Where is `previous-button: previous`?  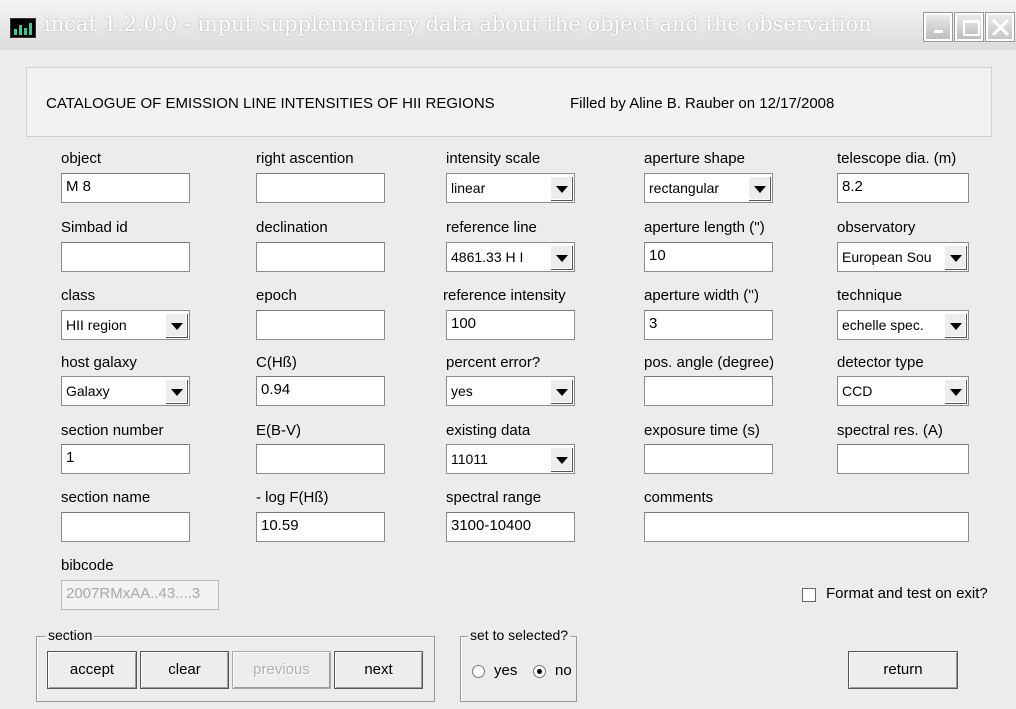 previous-button: previous is located at coordinates (281, 670).